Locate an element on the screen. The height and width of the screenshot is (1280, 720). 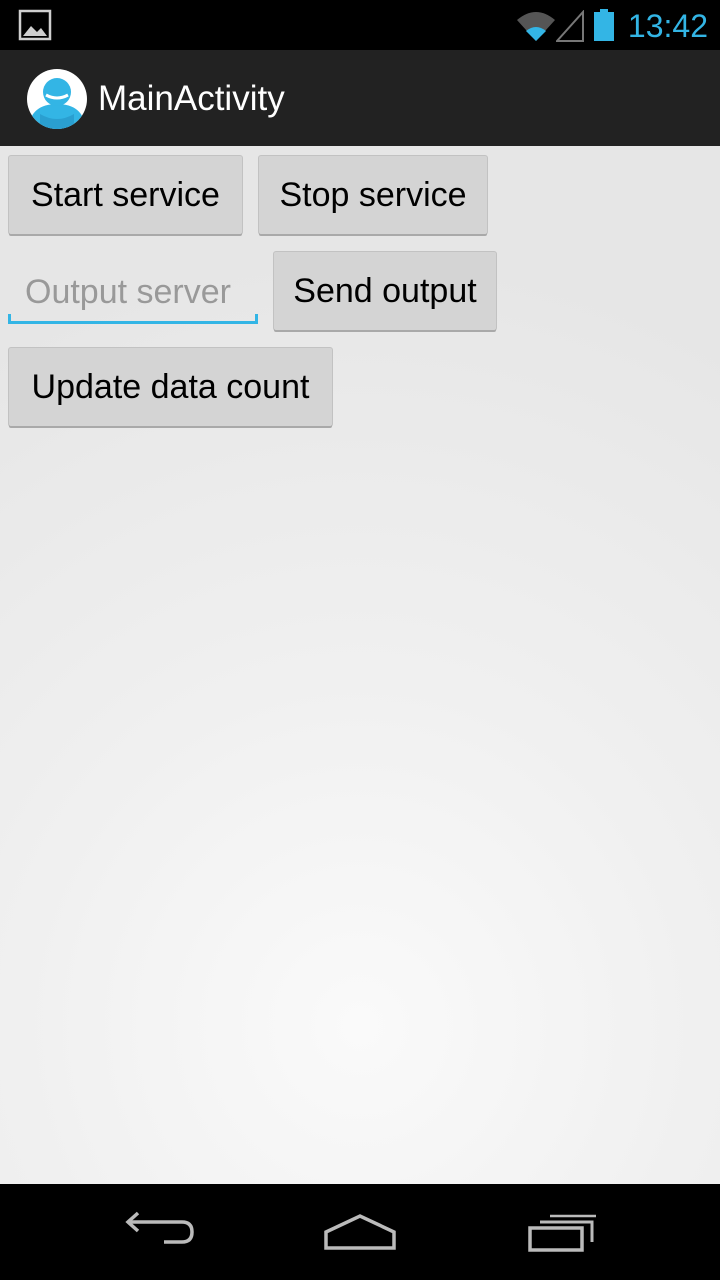
output-server-input: Output server is located at coordinates (133, 296).